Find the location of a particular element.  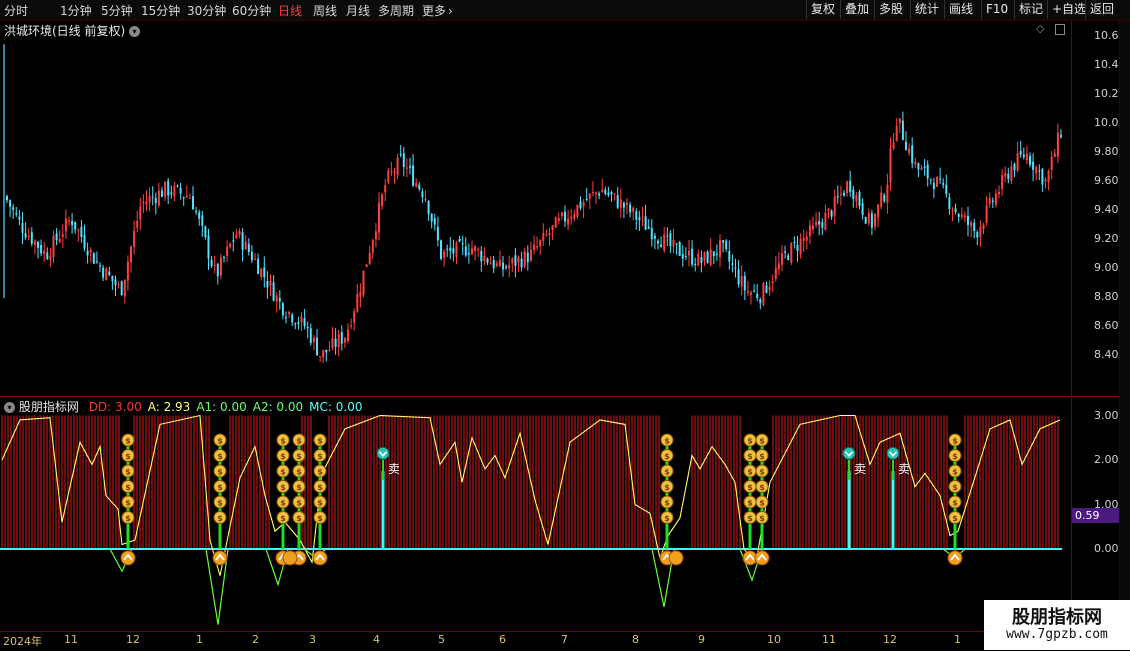

up-arrow-icon is located at coordinates (955, 558).